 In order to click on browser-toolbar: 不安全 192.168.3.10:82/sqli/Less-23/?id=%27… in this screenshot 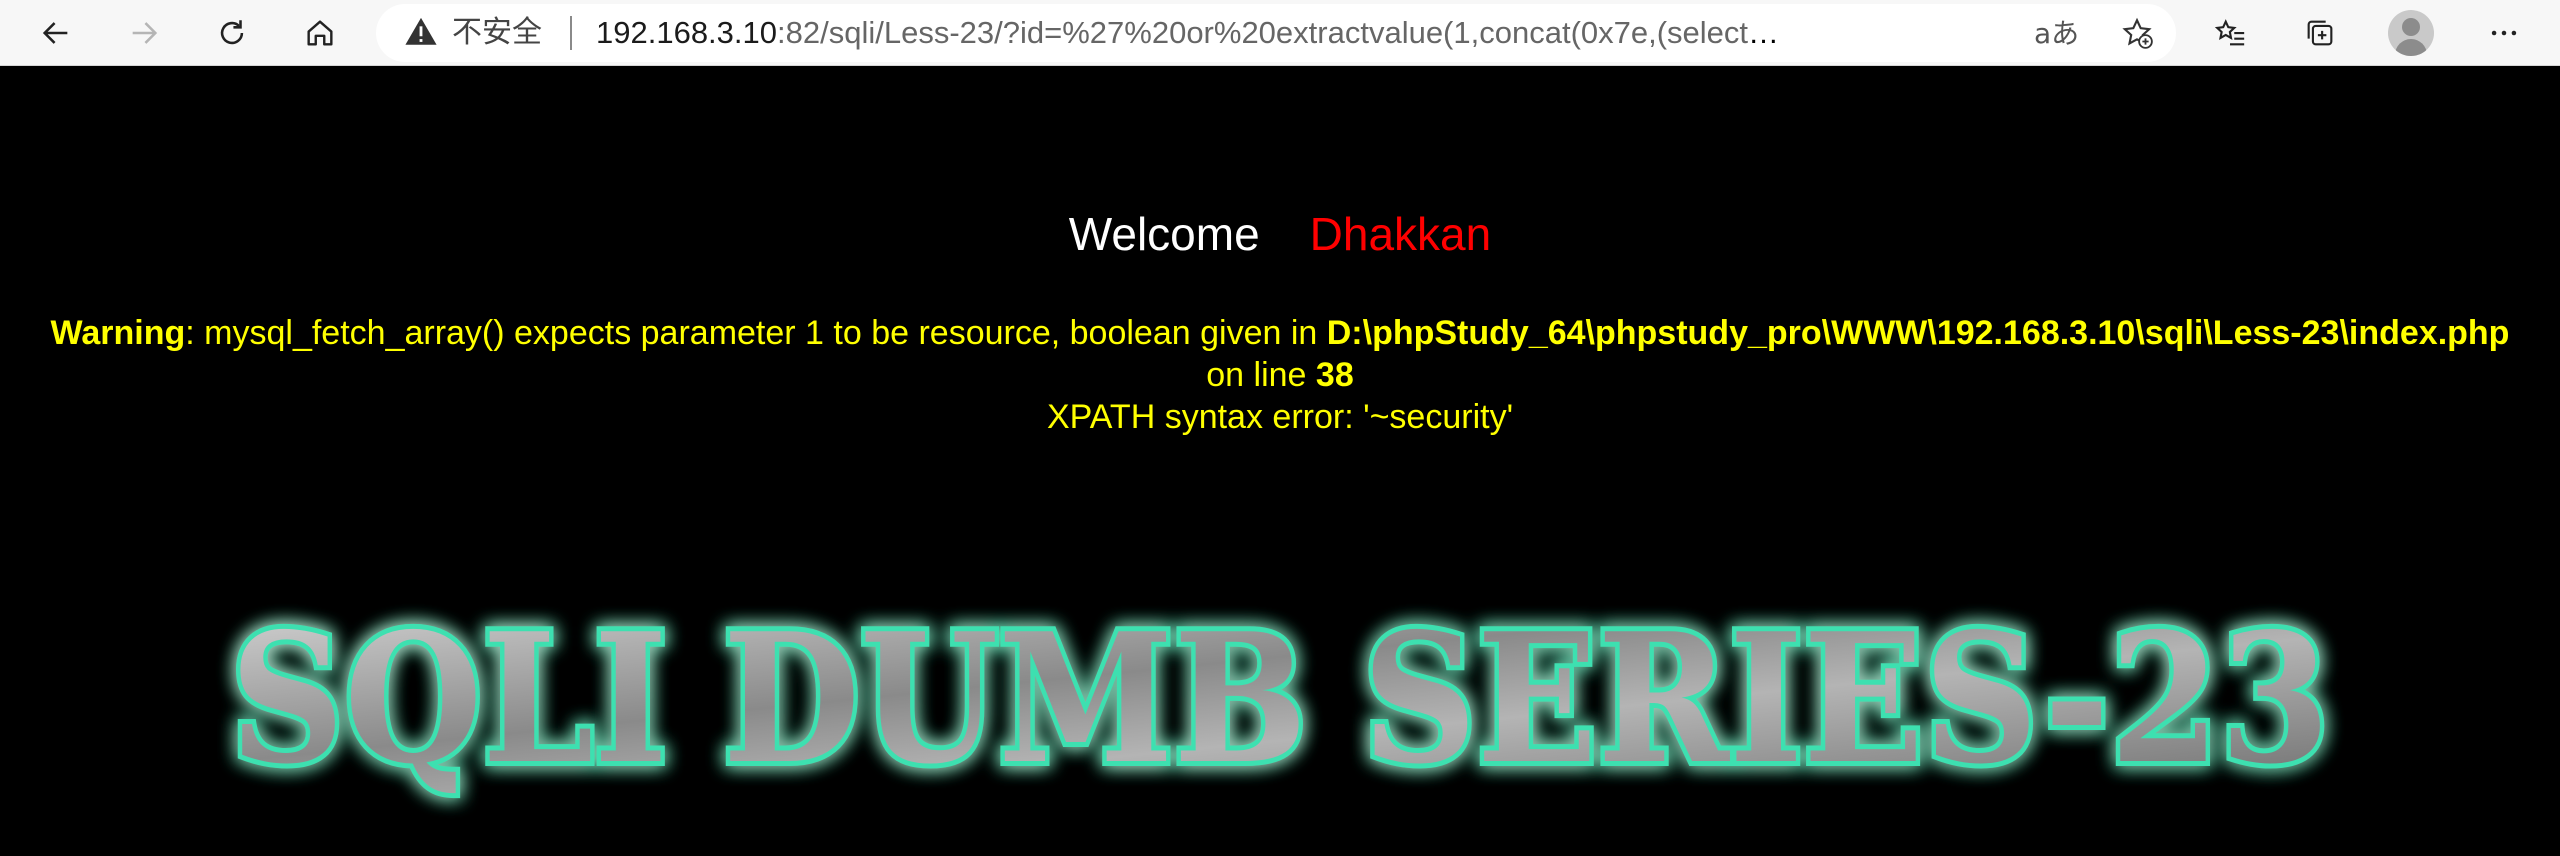, I will do `click(1280, 33)`.